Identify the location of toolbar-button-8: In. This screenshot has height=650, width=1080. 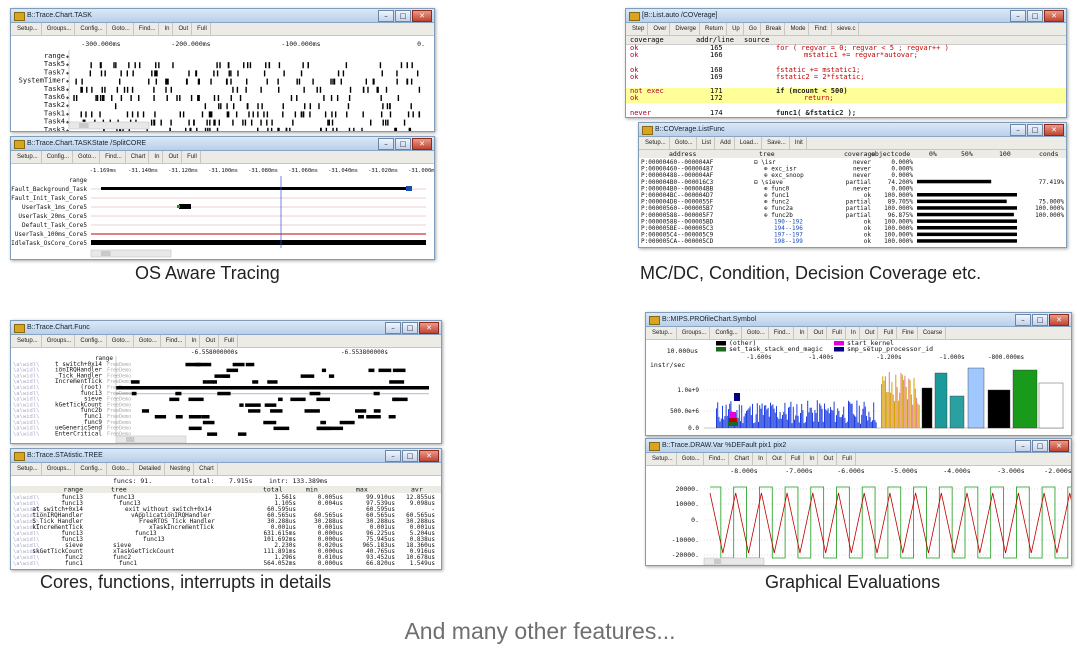
(854, 333).